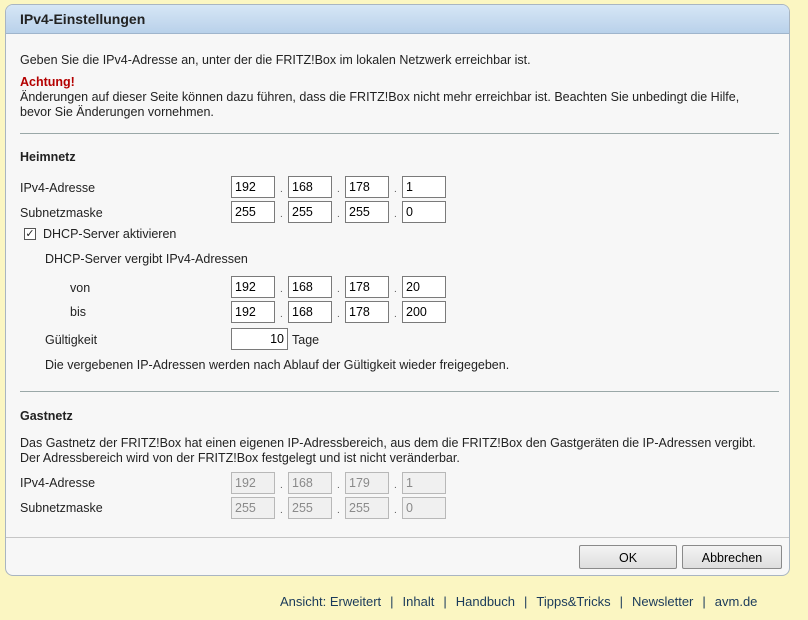 This screenshot has height=620, width=808. What do you see at coordinates (78, 312) in the screenshot?
I see `bis-label: bis` at bounding box center [78, 312].